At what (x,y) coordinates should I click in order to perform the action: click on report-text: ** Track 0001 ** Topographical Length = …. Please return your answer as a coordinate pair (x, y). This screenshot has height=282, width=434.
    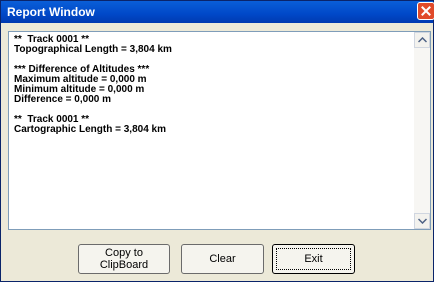
    Looking at the image, I should click on (93, 84).